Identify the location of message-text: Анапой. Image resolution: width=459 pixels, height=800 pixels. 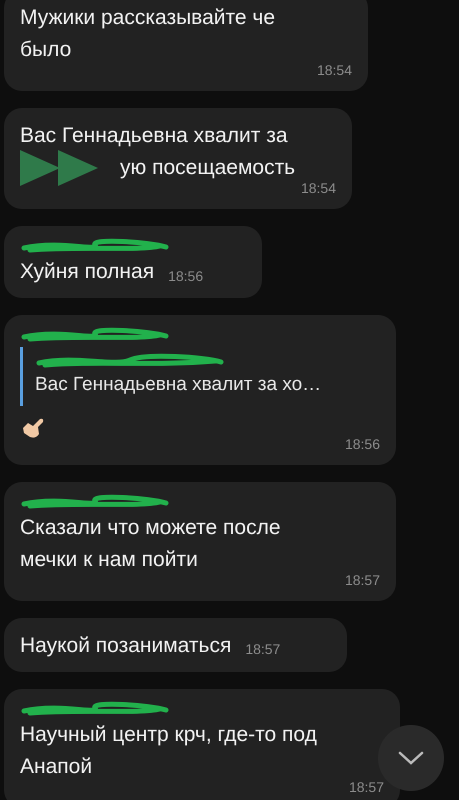
(56, 767).